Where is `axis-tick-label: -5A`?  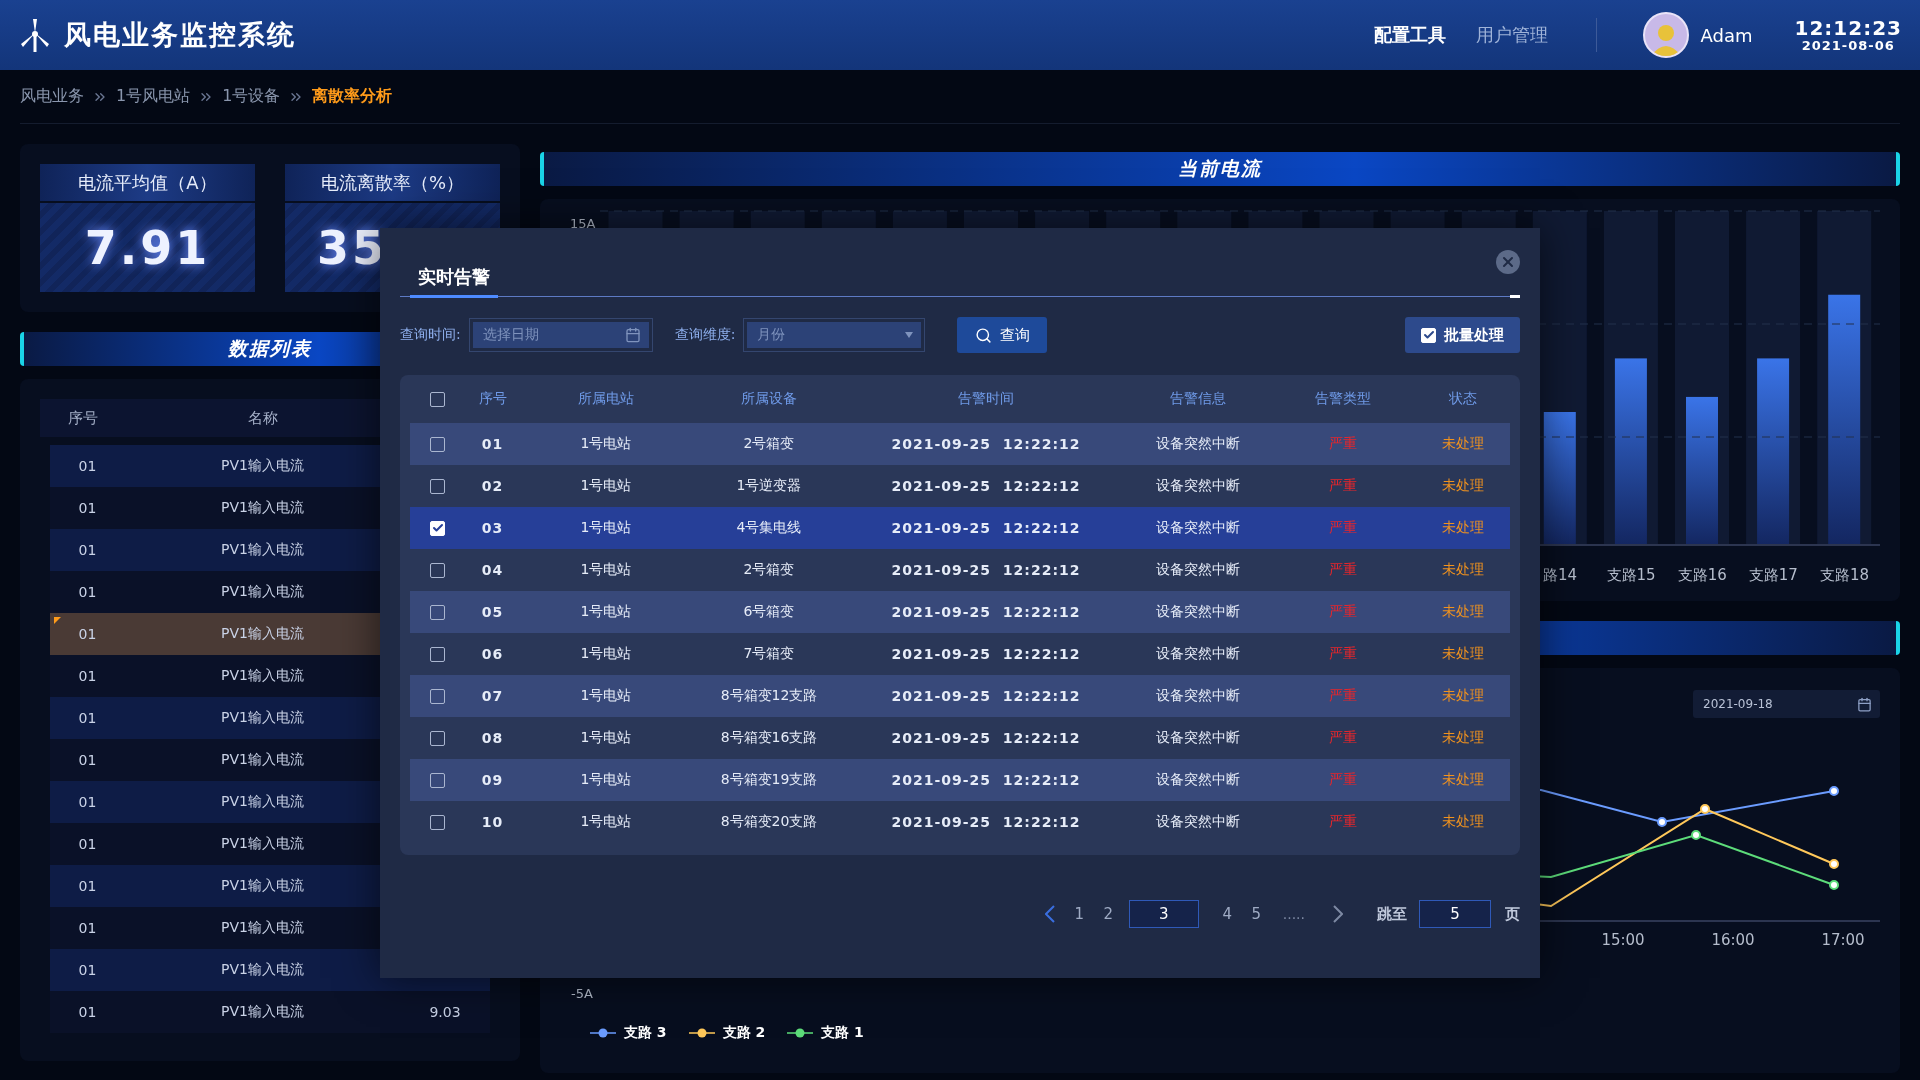 axis-tick-label: -5A is located at coordinates (582, 993).